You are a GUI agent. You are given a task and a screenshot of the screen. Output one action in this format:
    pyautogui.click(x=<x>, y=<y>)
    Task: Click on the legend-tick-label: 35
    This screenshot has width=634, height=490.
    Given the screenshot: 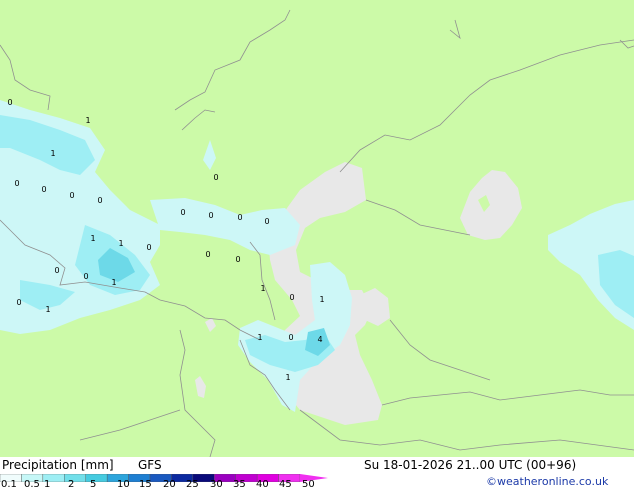 What is the action you would take?
    pyautogui.click(x=239, y=484)
    